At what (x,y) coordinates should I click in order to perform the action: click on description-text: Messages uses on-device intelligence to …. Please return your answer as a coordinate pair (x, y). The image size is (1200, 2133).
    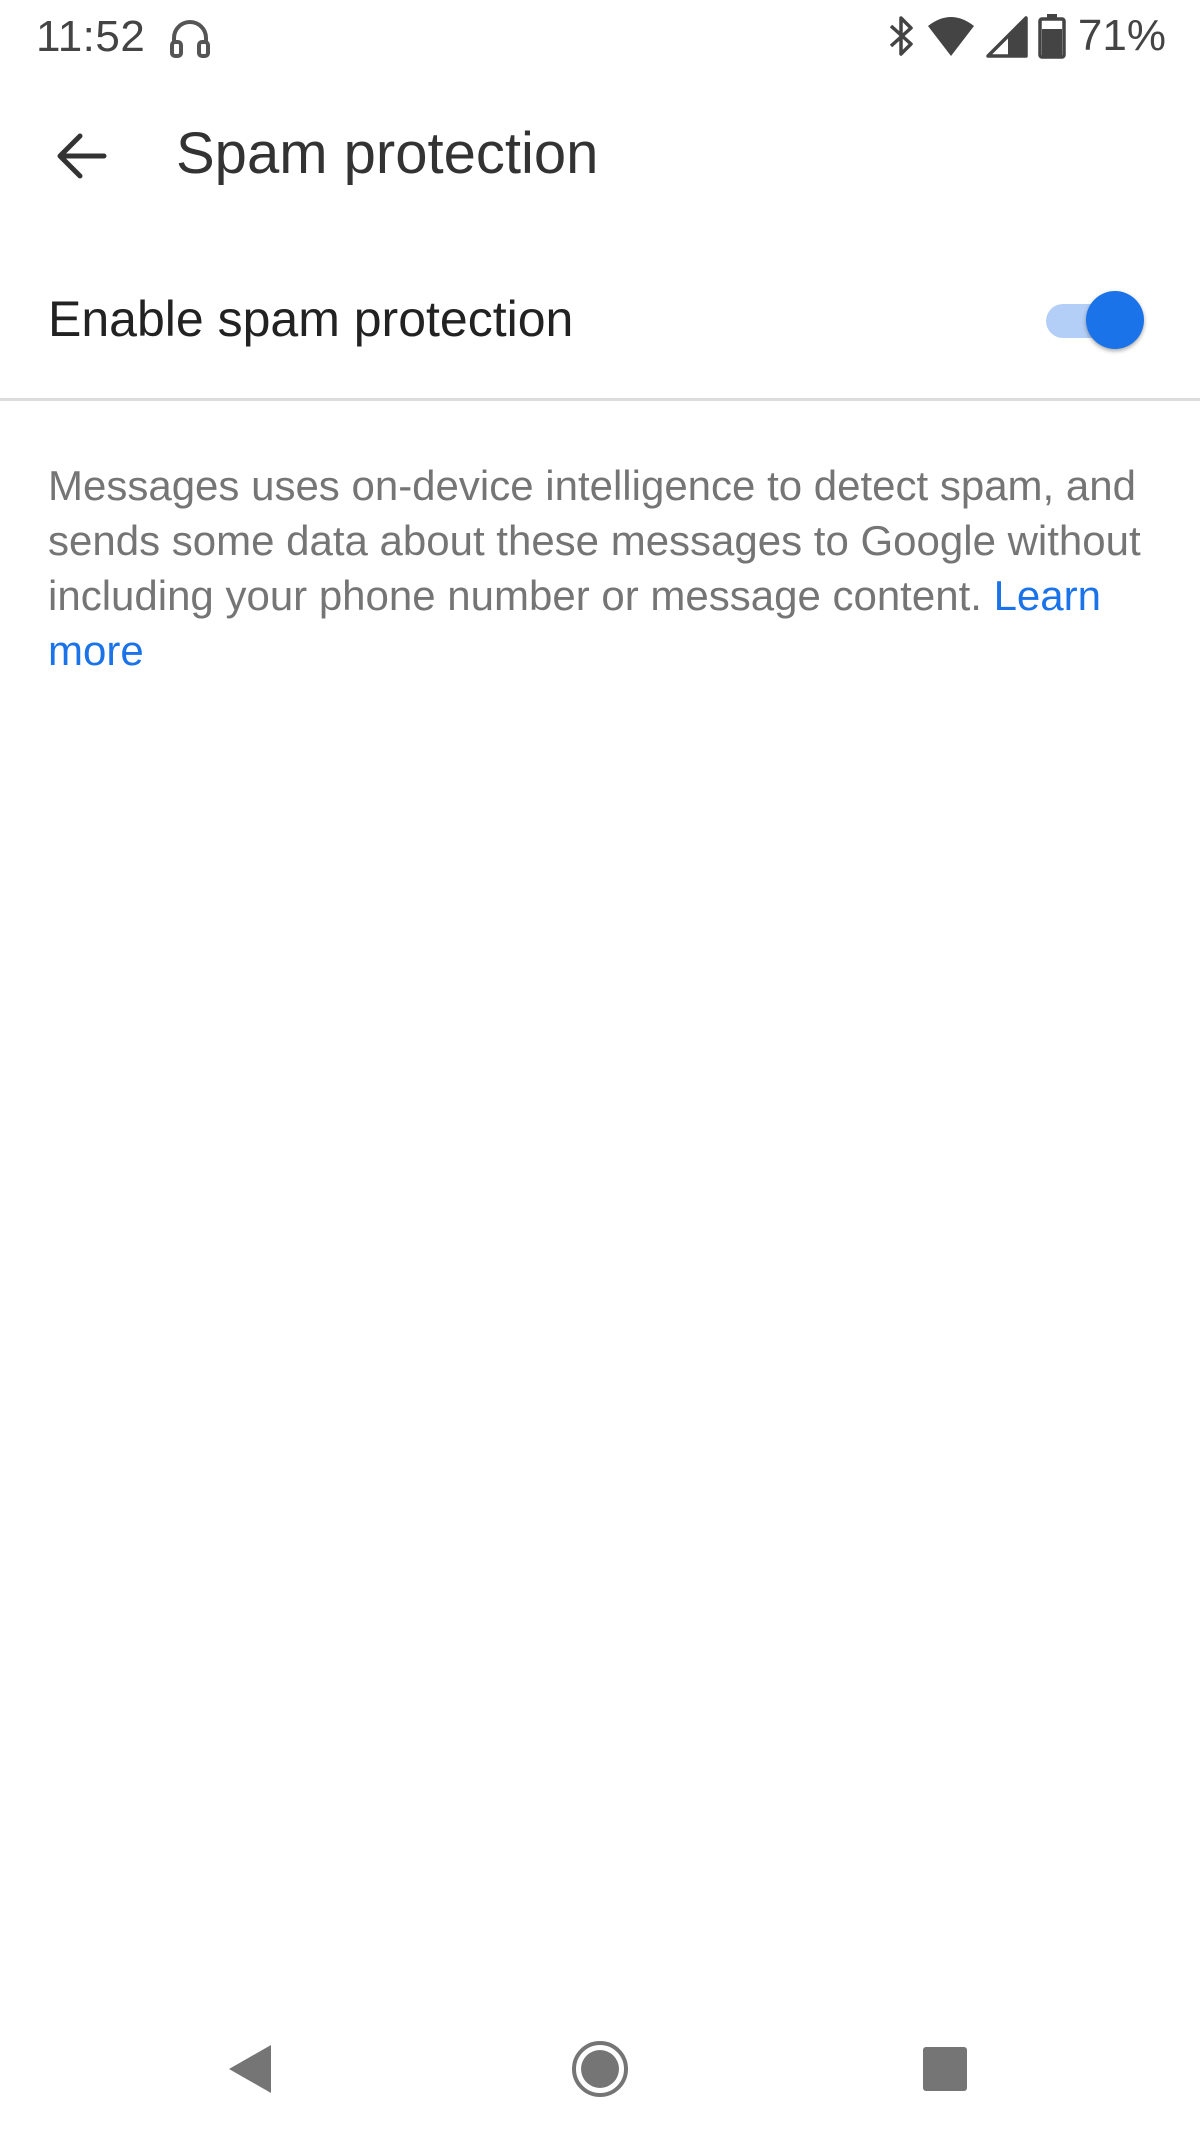
    Looking at the image, I should click on (594, 540).